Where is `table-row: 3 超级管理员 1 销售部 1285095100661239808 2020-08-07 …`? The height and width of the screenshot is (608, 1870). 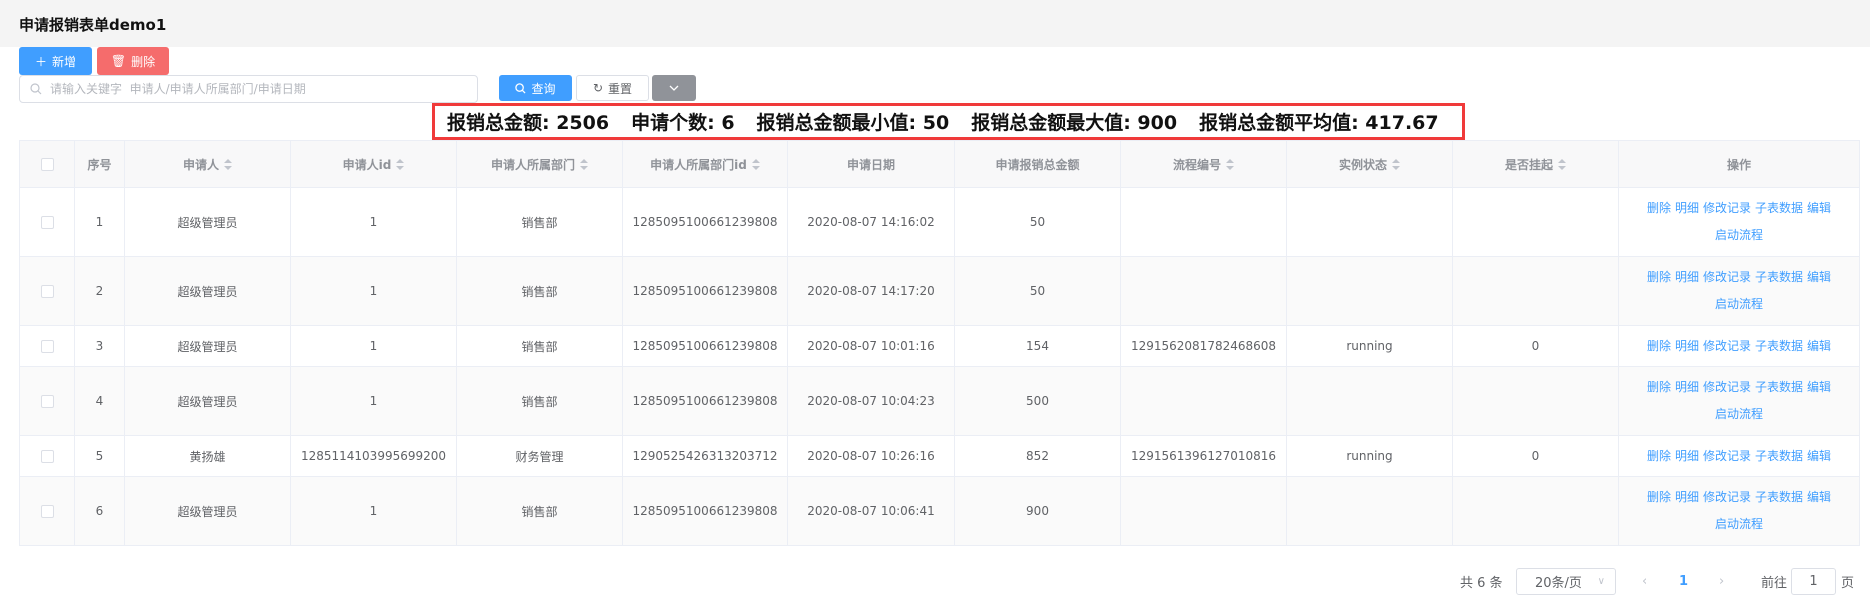
table-row: 3 超级管理员 1 销售部 1285095100661239808 2020-08-07 … is located at coordinates (939, 346).